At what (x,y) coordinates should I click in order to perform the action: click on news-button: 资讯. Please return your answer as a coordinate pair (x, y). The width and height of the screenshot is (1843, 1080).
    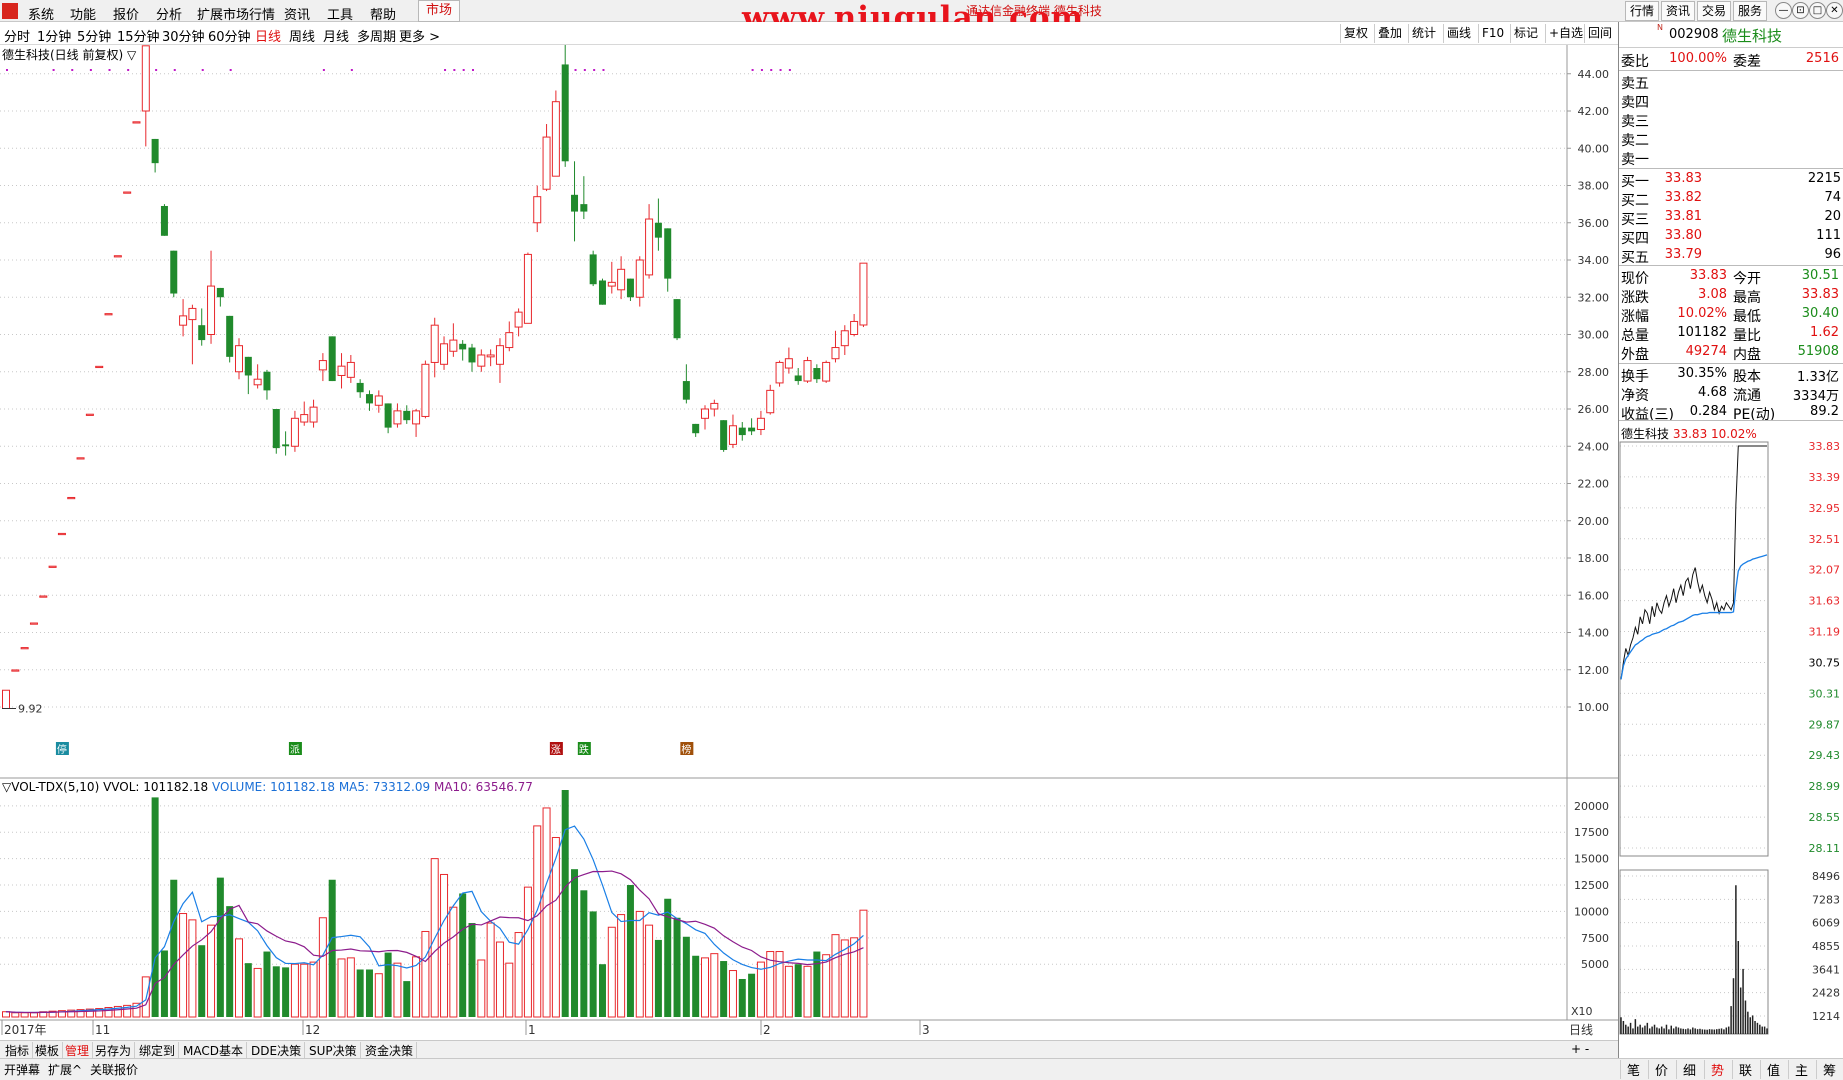
    Looking at the image, I should click on (1678, 11).